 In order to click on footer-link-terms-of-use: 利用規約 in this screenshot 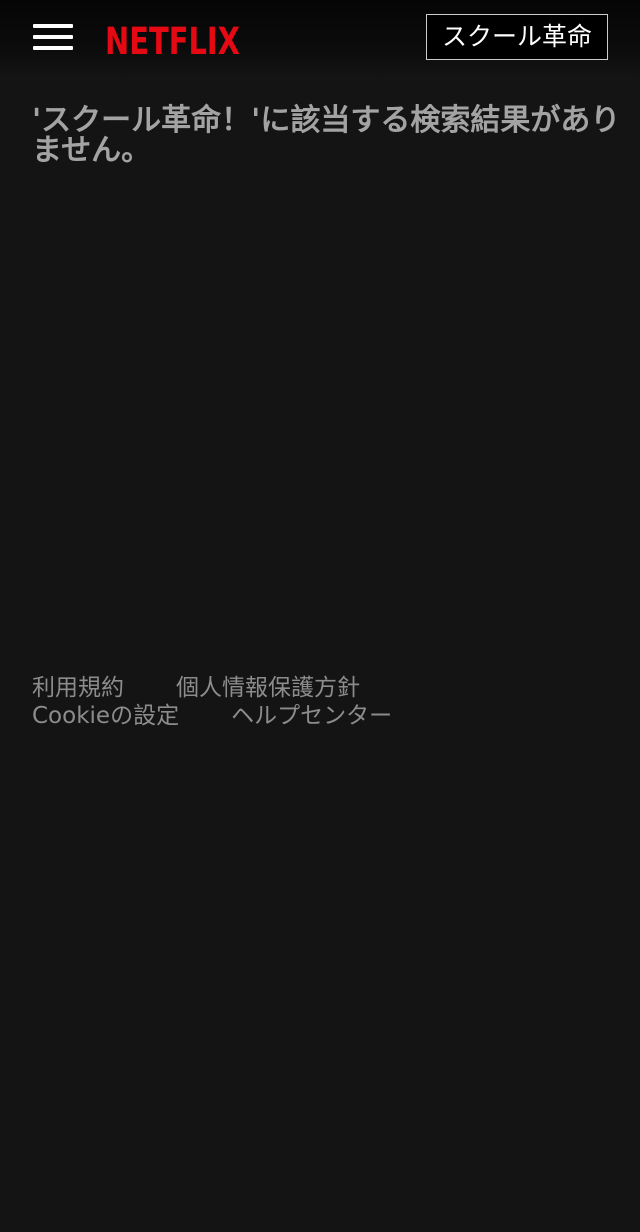, I will do `click(78, 688)`.